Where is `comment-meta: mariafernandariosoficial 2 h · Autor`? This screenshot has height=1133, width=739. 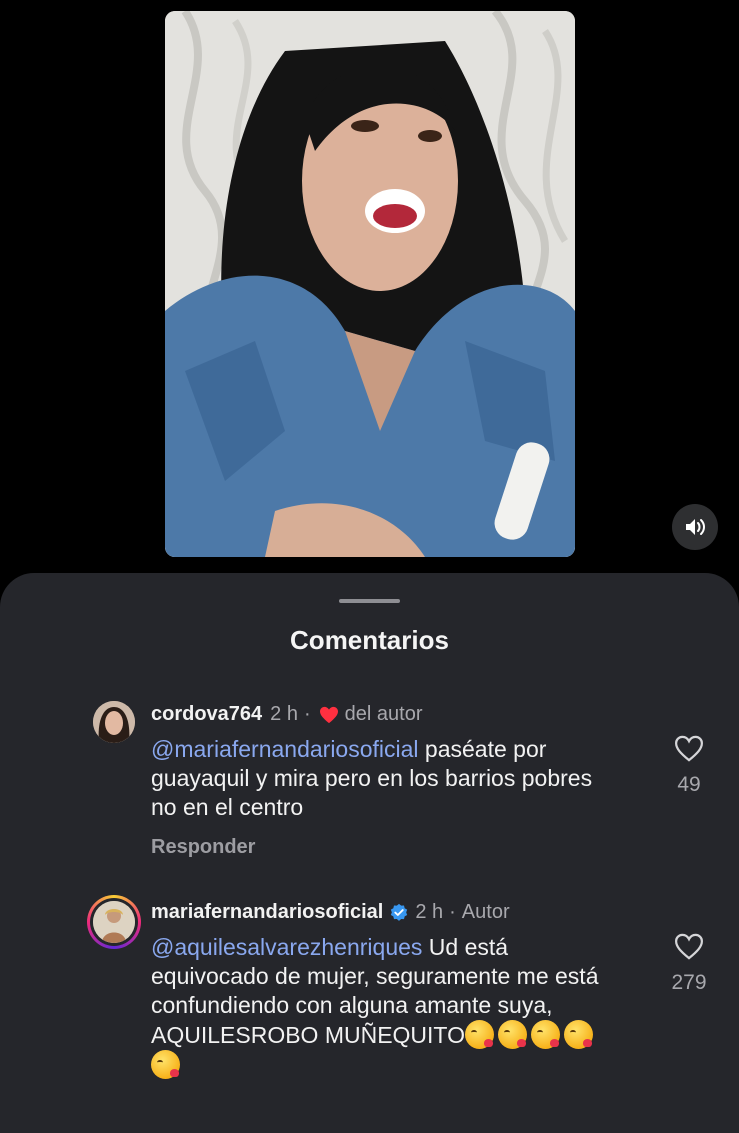 comment-meta: mariafernandariosoficial 2 h · Autor is located at coordinates (330, 912).